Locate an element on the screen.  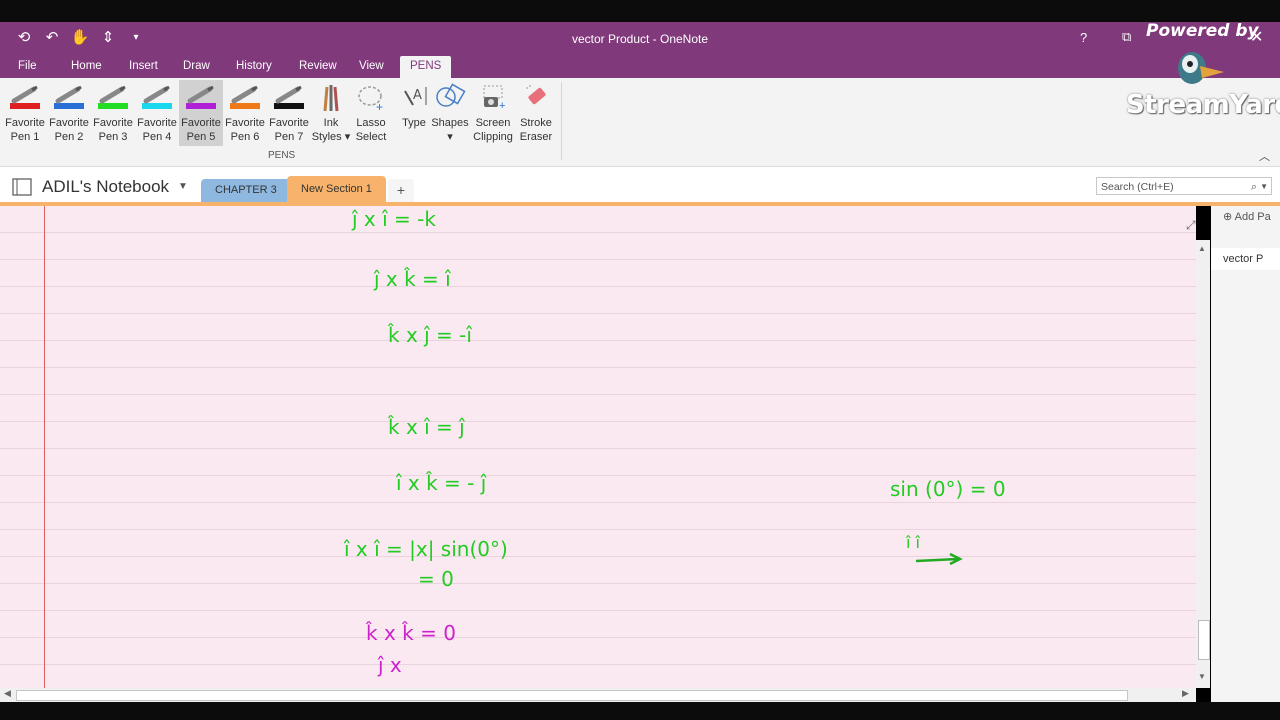
pen-label: Favorite Pen 1 is located at coordinates (25, 130).